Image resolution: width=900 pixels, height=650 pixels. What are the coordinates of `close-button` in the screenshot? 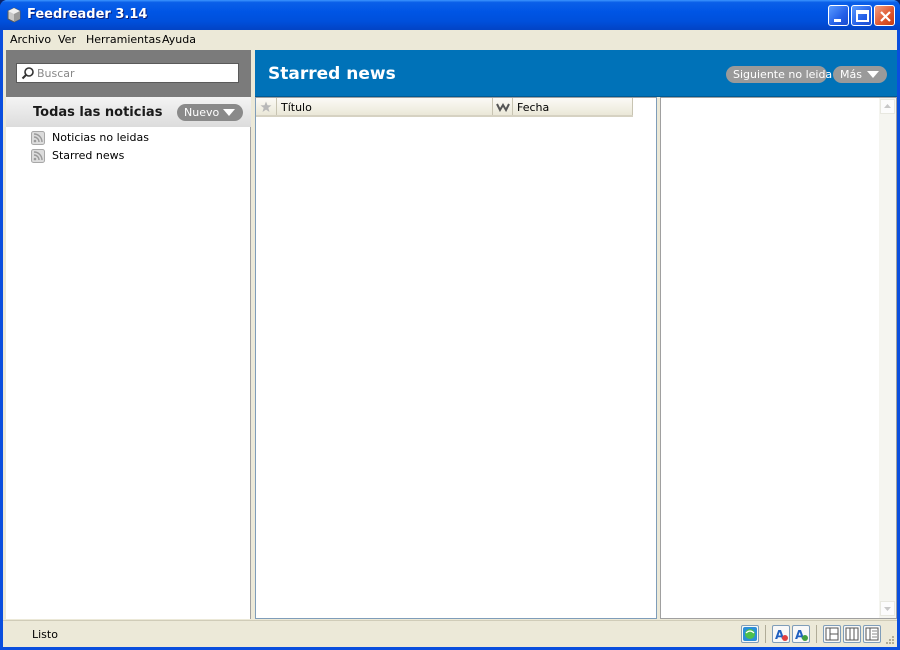 It's located at (884, 15).